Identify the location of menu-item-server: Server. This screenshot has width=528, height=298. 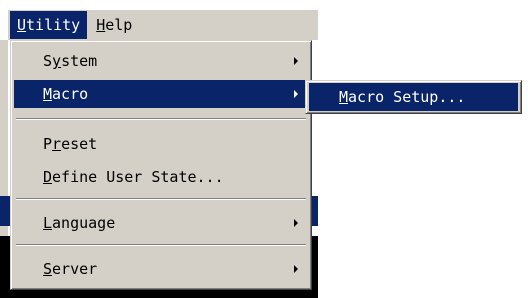
(161, 269).